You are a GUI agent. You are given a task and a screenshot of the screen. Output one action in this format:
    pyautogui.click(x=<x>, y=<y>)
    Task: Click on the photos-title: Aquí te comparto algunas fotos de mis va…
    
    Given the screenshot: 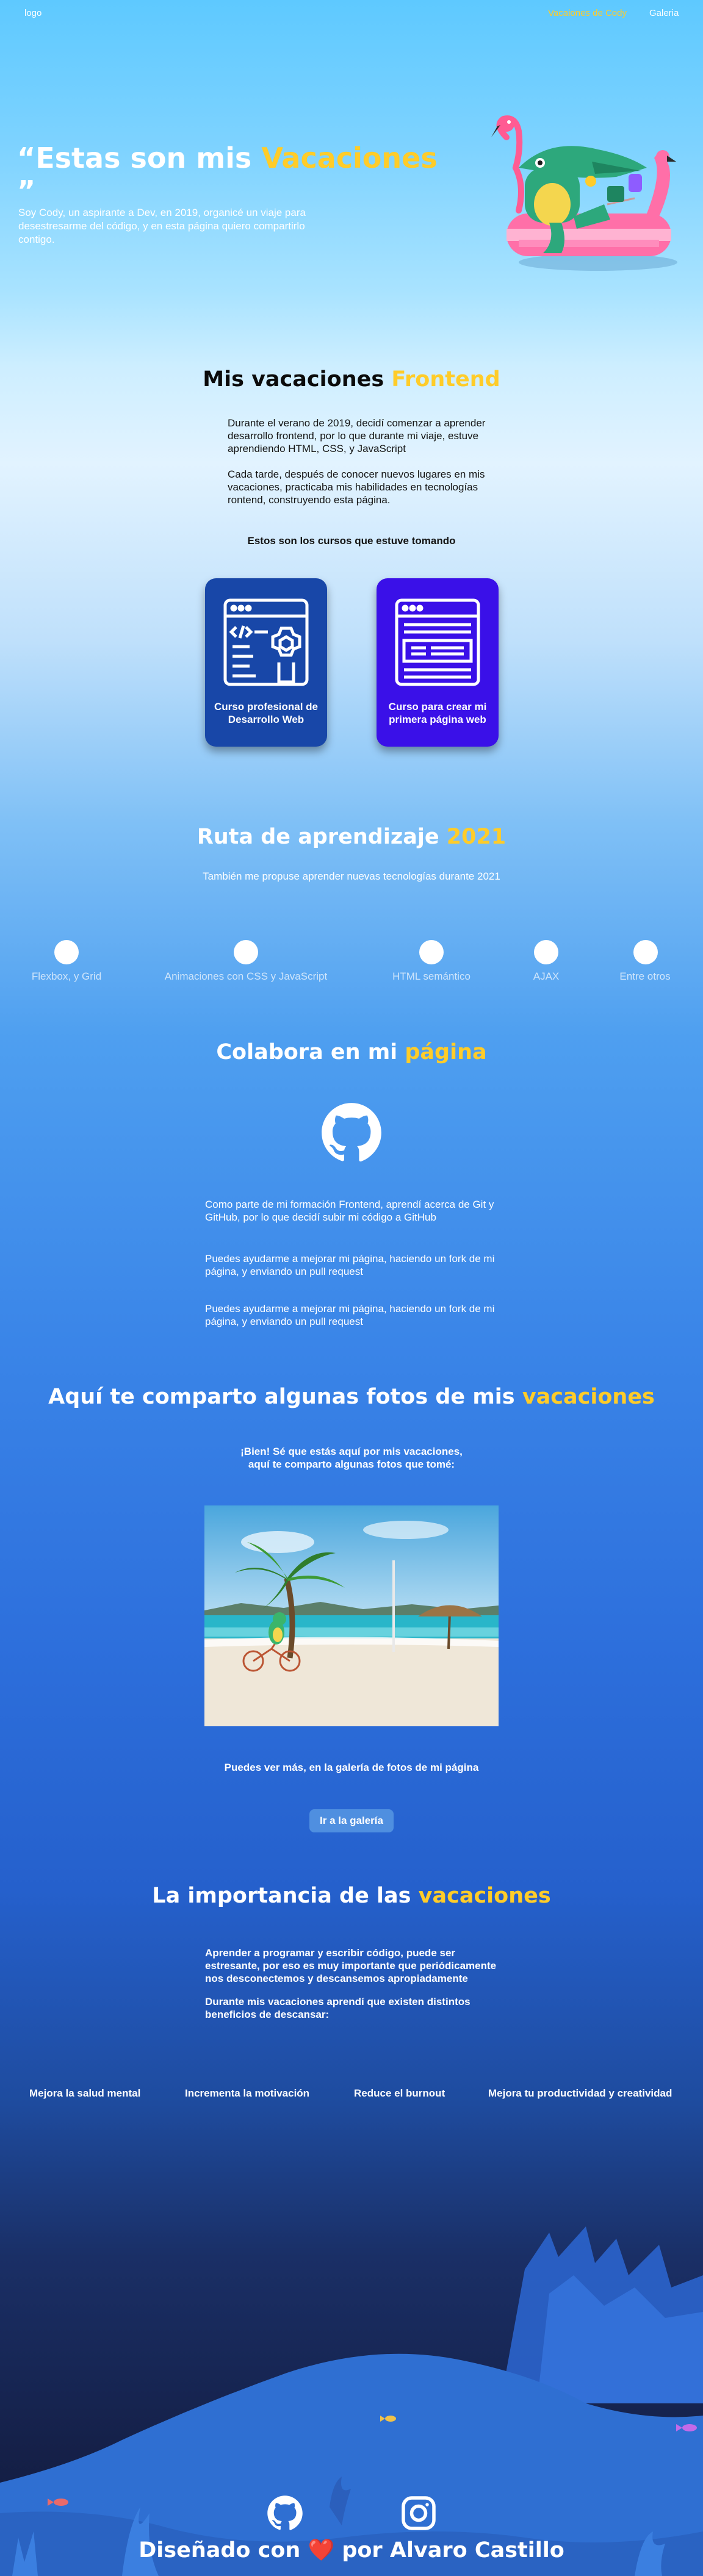 What is the action you would take?
    pyautogui.click(x=351, y=1397)
    